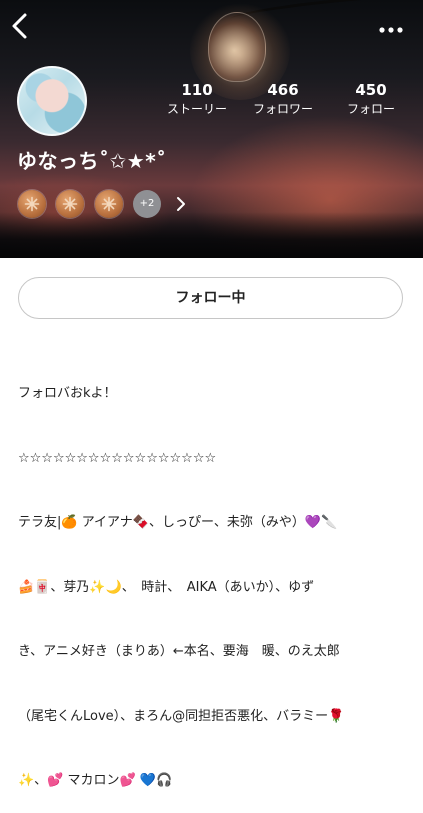  What do you see at coordinates (210, 298) in the screenshot?
I see `following-button: フォロー中` at bounding box center [210, 298].